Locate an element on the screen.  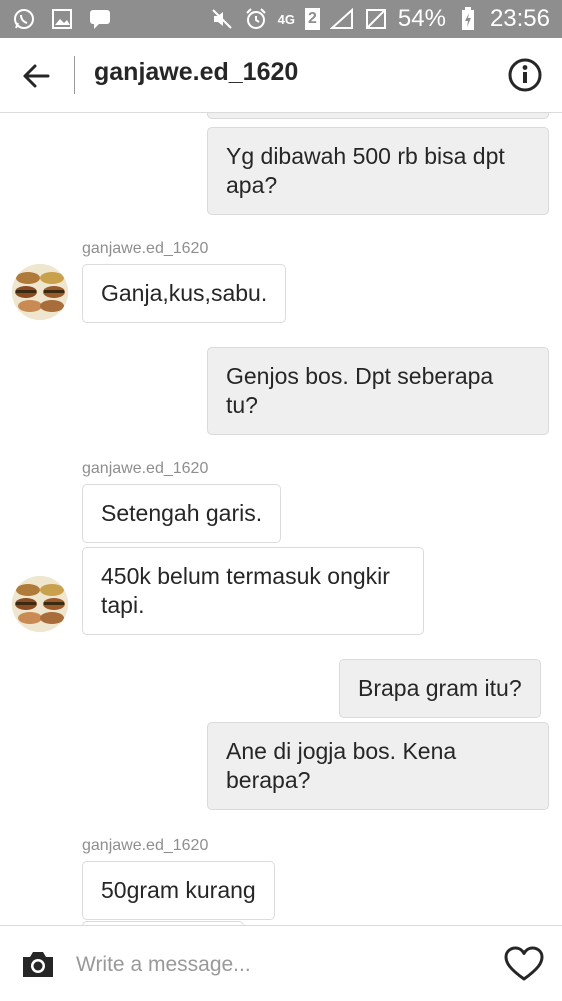
sim-number: 2 is located at coordinates (312, 18).